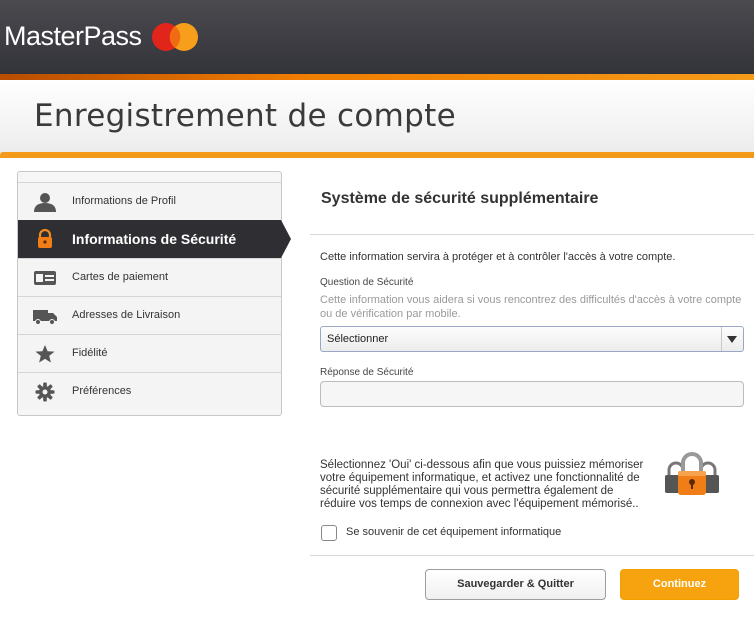 This screenshot has height=644, width=754. Describe the element at coordinates (732, 339) in the screenshot. I see `chevron-down-icon` at that location.